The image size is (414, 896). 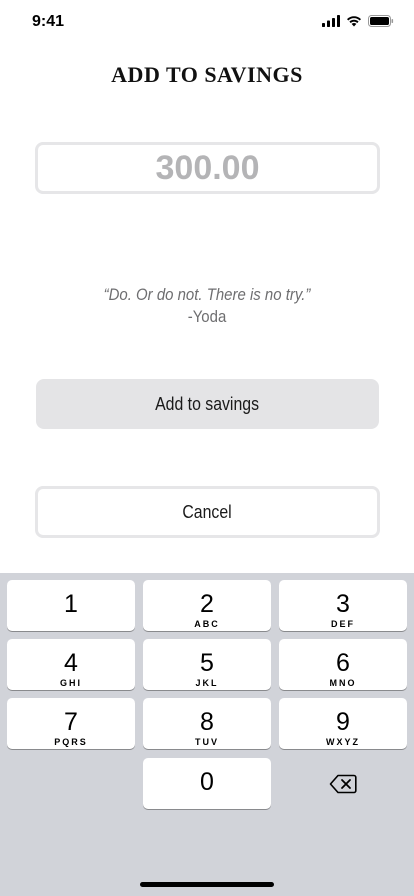 I want to click on battery-icon, so click(x=381, y=21).